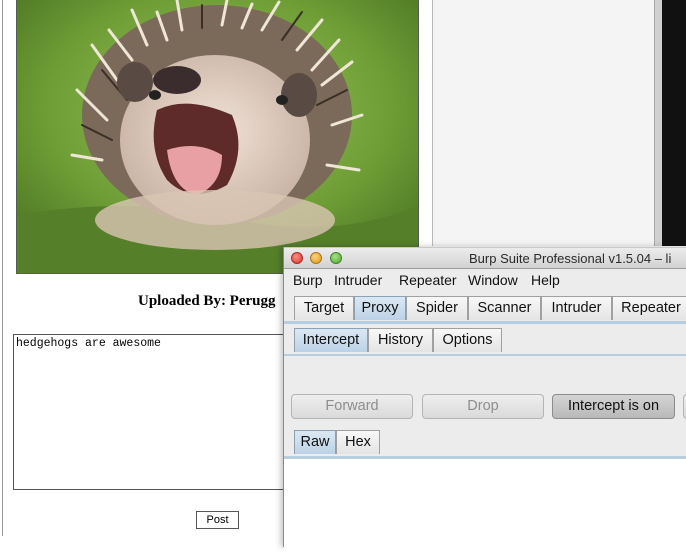 The image size is (686, 559). Describe the element at coordinates (315, 442) in the screenshot. I see `tab-raw: Raw` at that location.